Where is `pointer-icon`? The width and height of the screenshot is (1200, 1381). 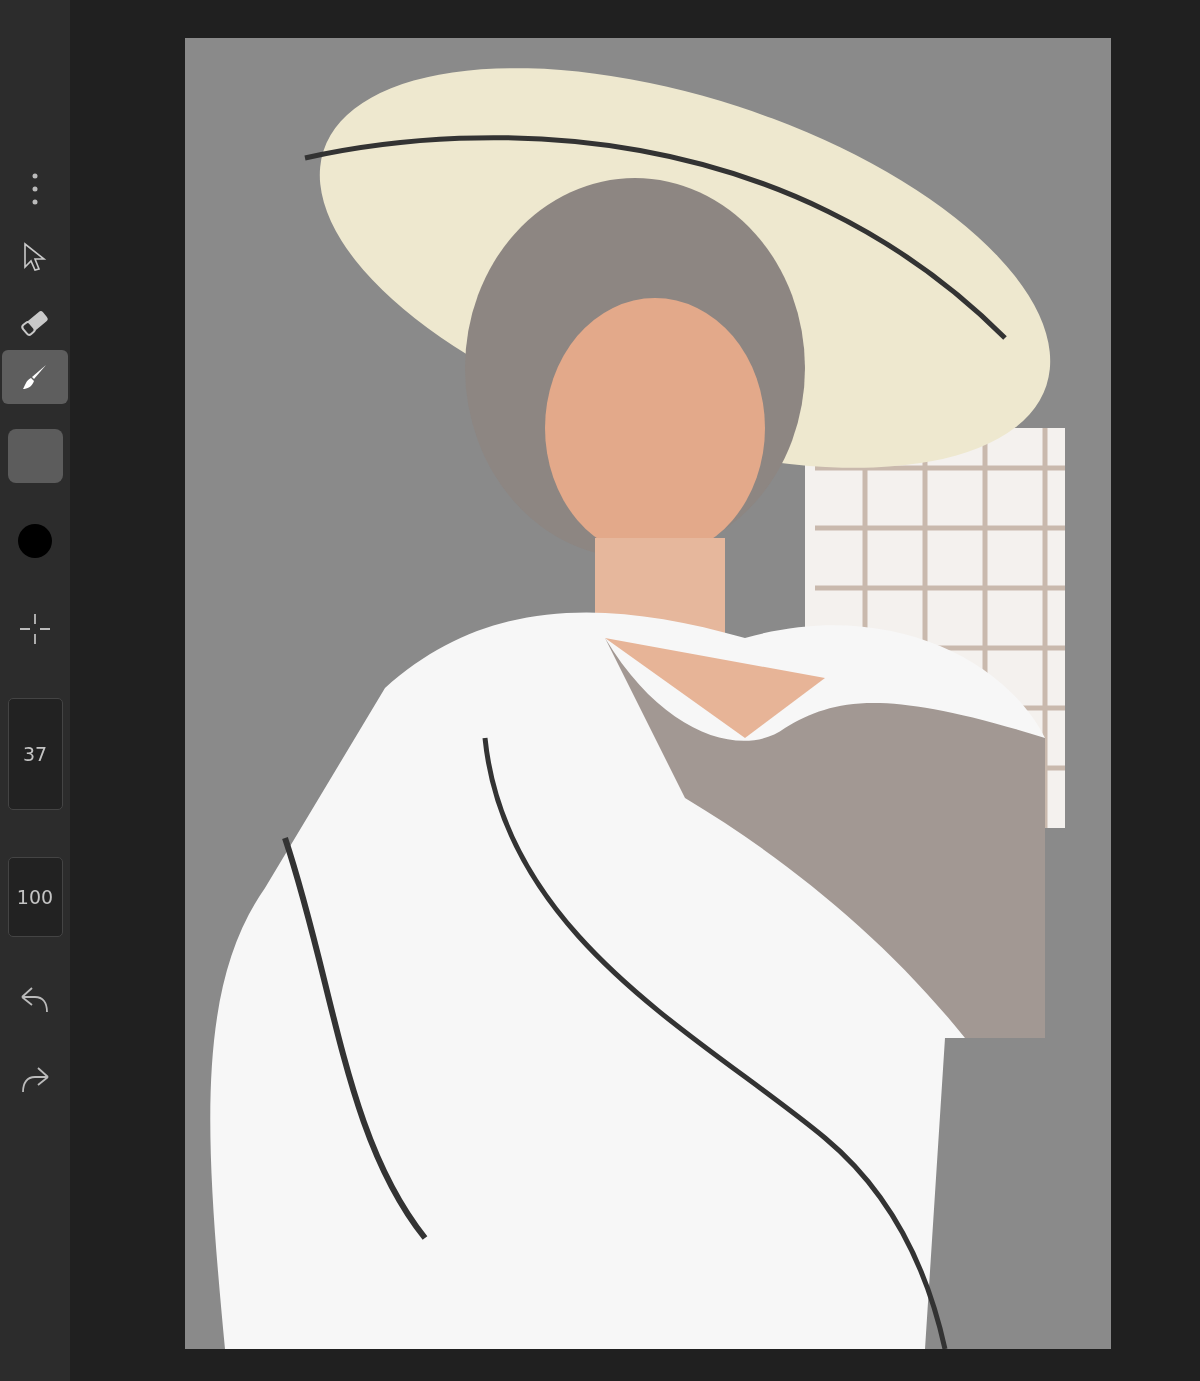
pointer-icon is located at coordinates (35, 257).